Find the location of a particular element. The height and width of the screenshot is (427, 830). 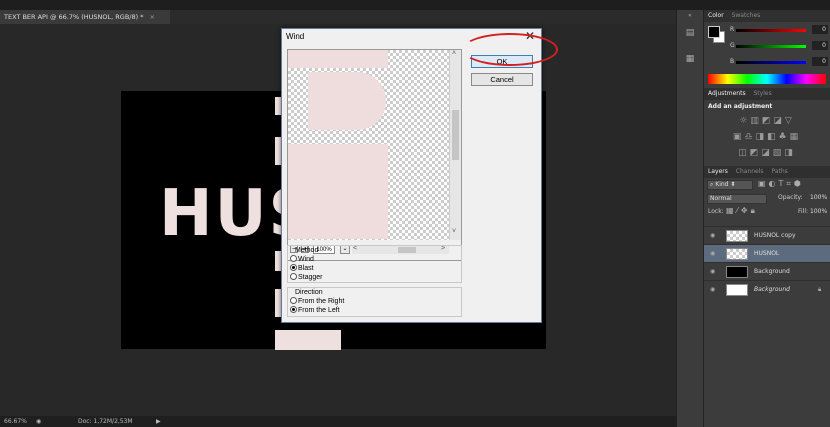

app-menubar is located at coordinates (415, 5).